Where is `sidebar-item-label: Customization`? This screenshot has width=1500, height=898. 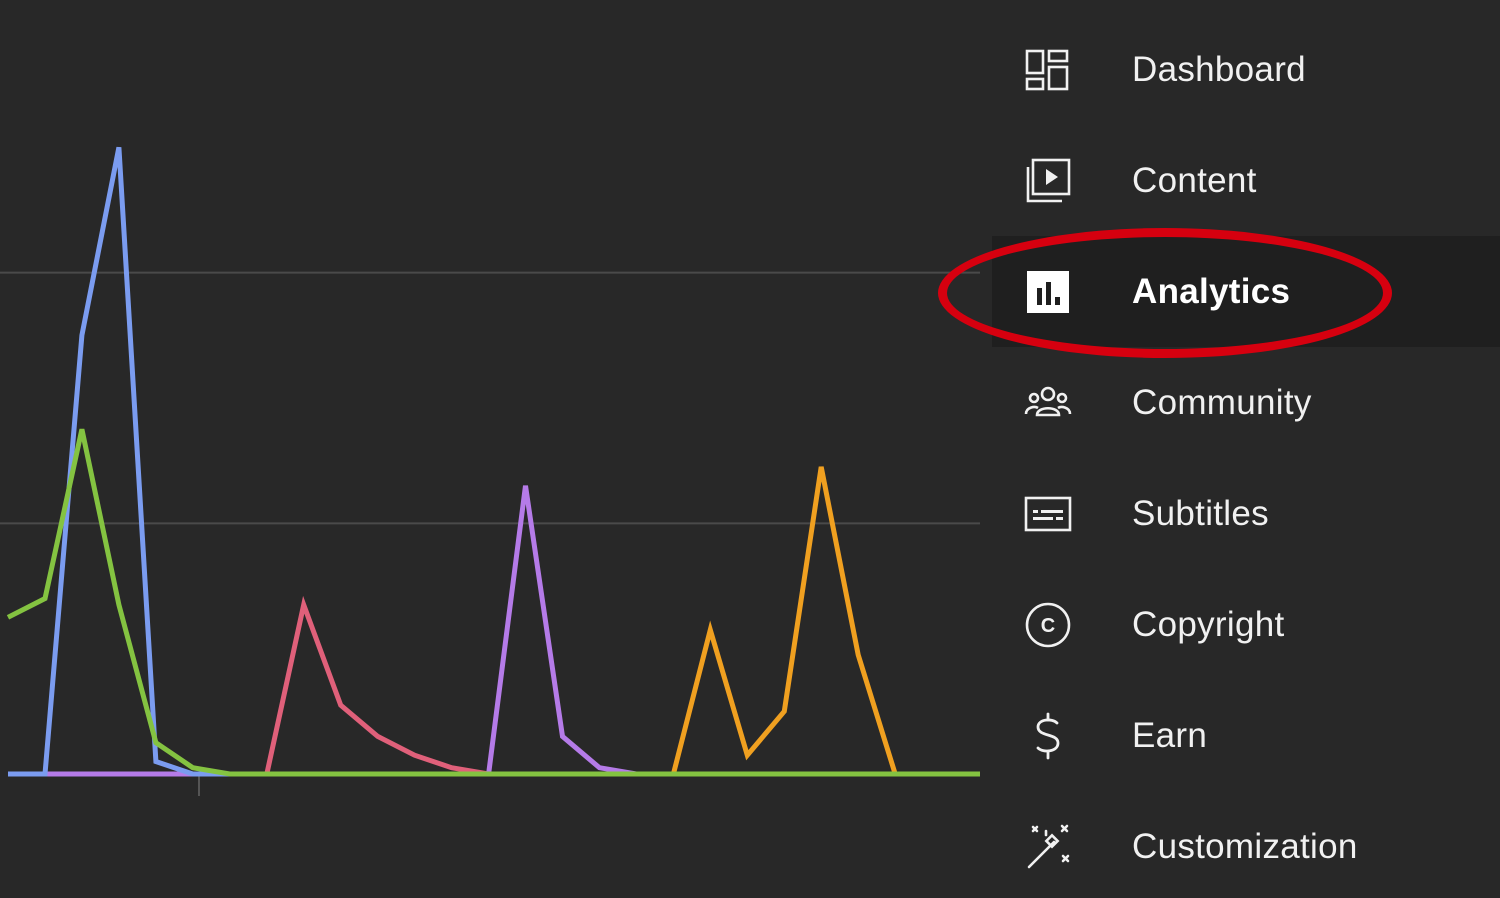
sidebar-item-label: Customization is located at coordinates (1245, 846).